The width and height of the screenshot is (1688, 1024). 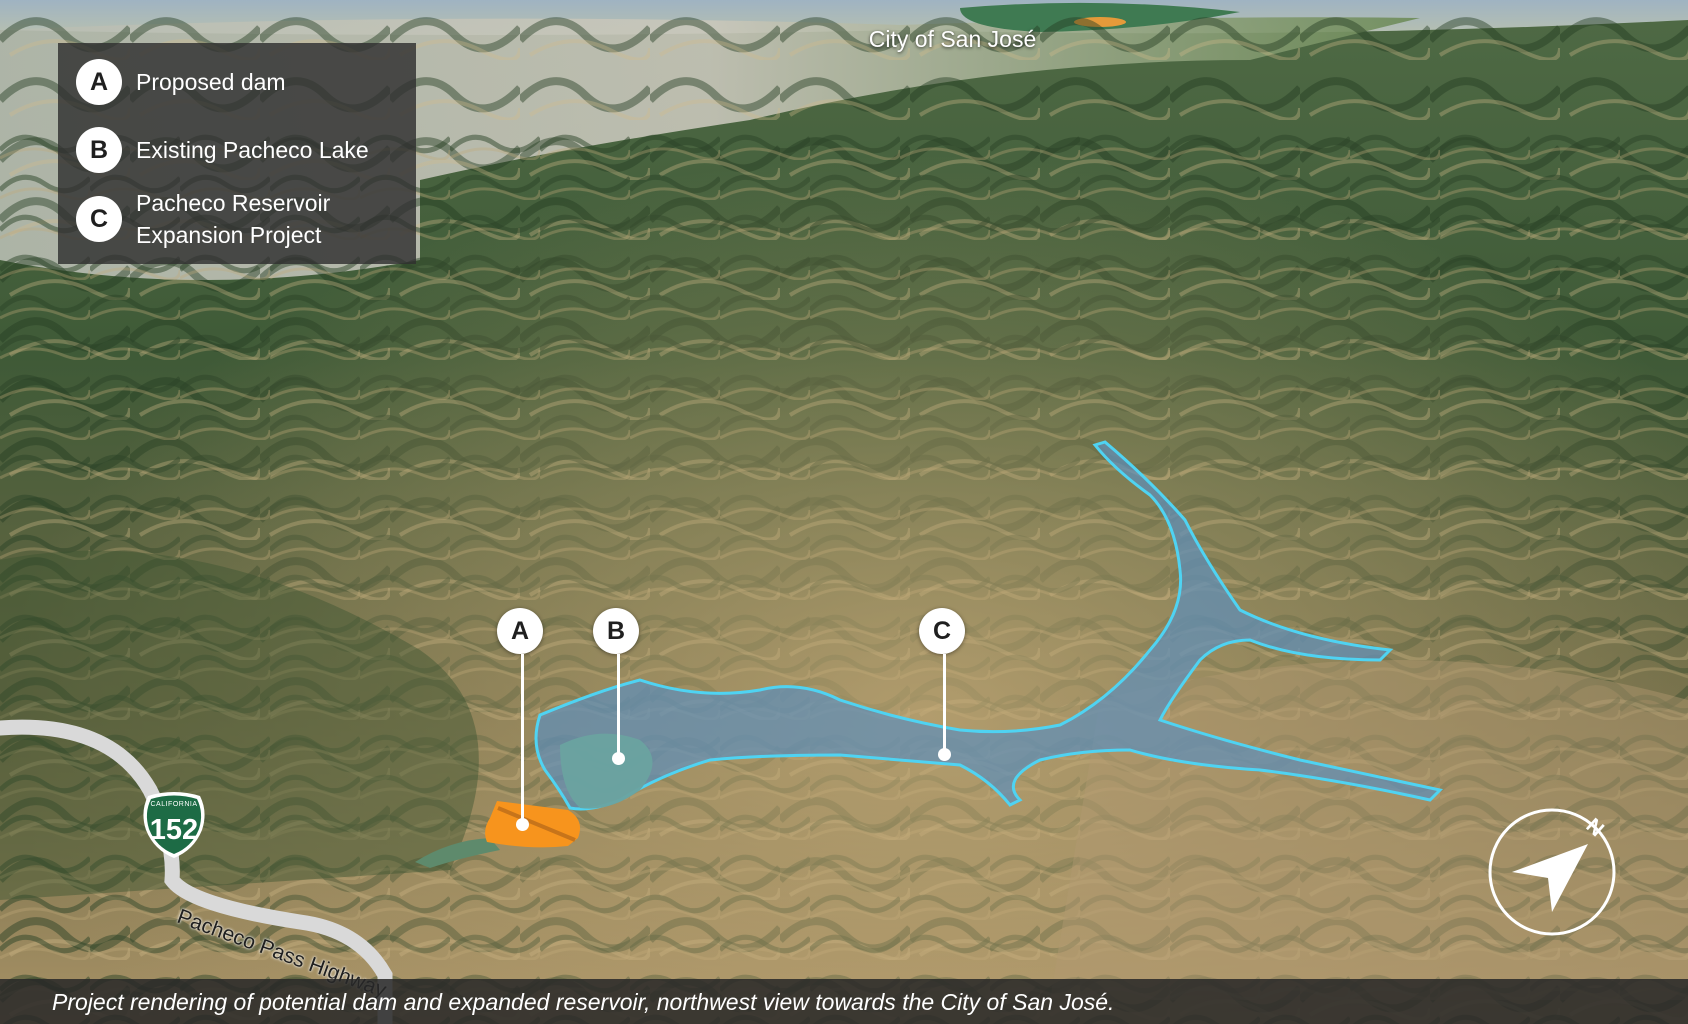 I want to click on highway-152-shield: CALIFORNIA 152, so click(x=174, y=826).